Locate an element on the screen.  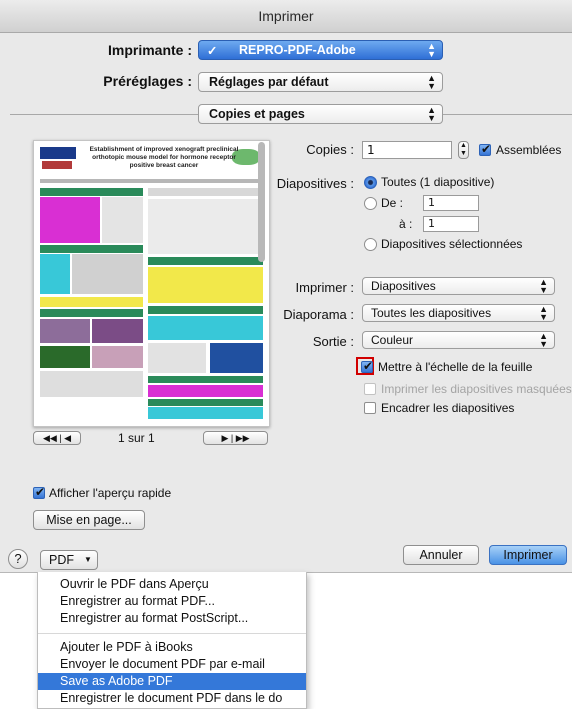
printer-check-icon: ✓ is located at coordinates (212, 51).